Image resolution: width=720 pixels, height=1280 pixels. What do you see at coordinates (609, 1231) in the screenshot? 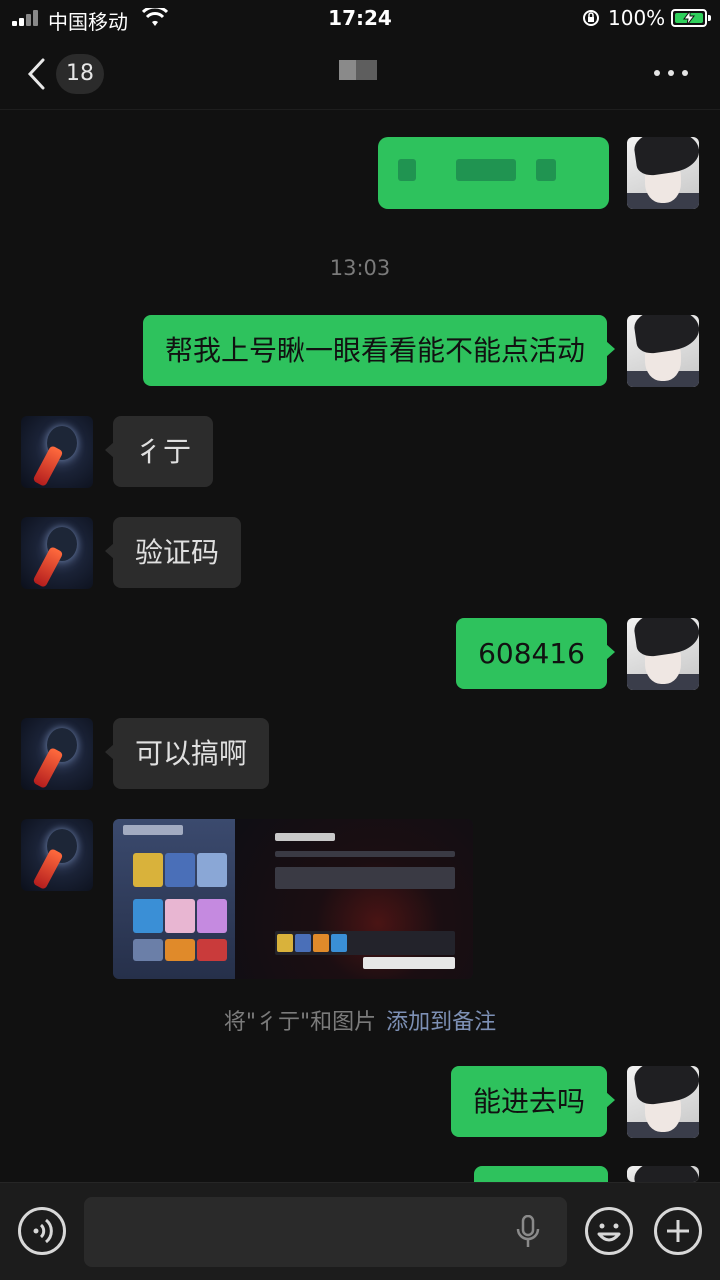
I see `emoji-icon` at bounding box center [609, 1231].